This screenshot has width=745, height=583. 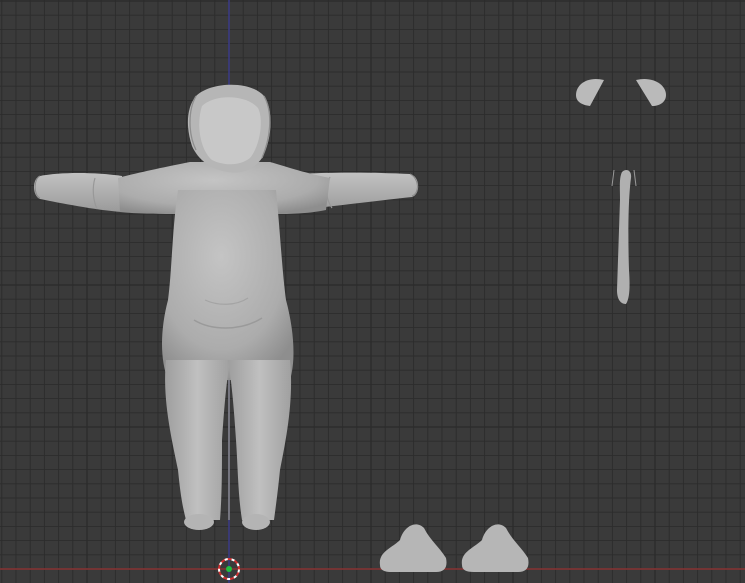 I want to click on ears-mesh, so click(x=621, y=92).